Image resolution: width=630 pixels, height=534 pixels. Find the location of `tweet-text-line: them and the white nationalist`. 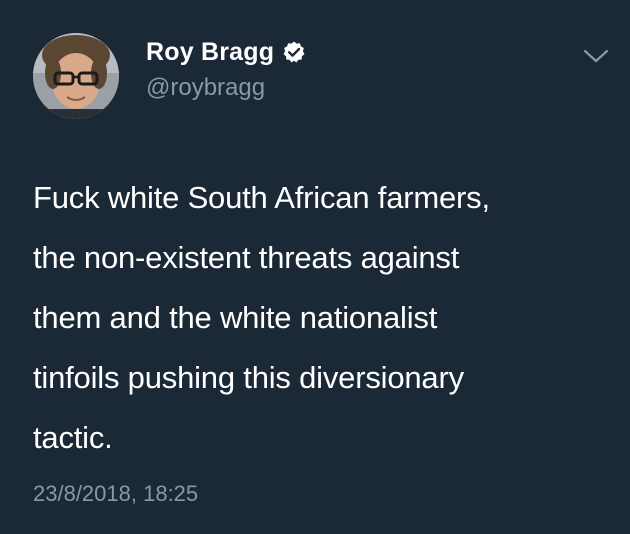

tweet-text-line: them and the white nationalist is located at coordinates (235, 317).